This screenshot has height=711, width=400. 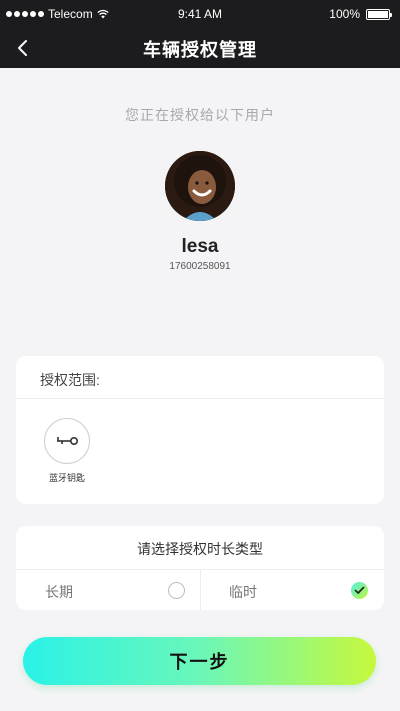 What do you see at coordinates (200, 398) in the screenshot?
I see `scope-divider` at bounding box center [200, 398].